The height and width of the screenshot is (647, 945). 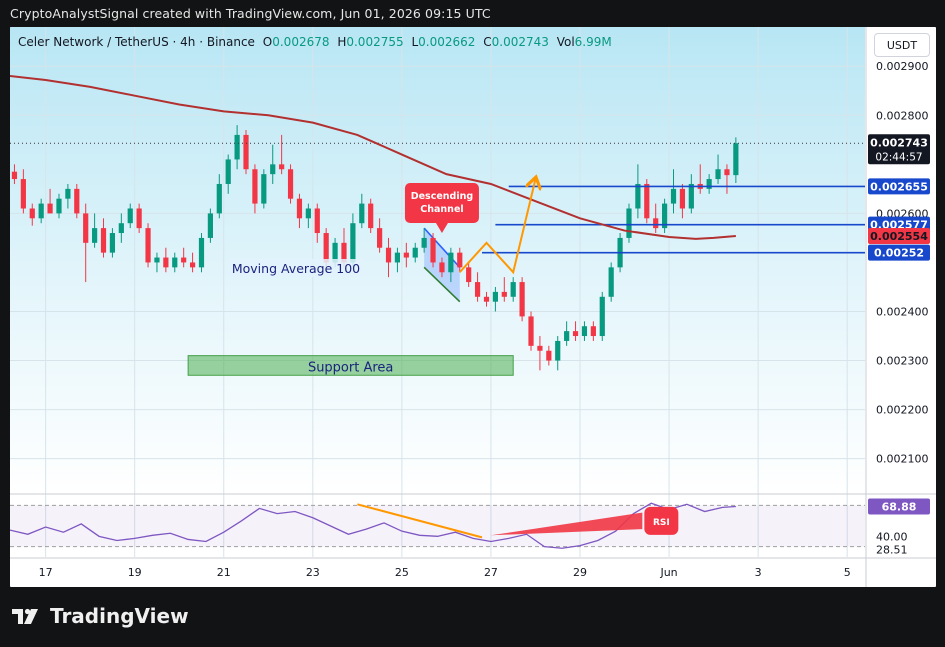 I want to click on channel-callout-box, so click(x=441, y=203).